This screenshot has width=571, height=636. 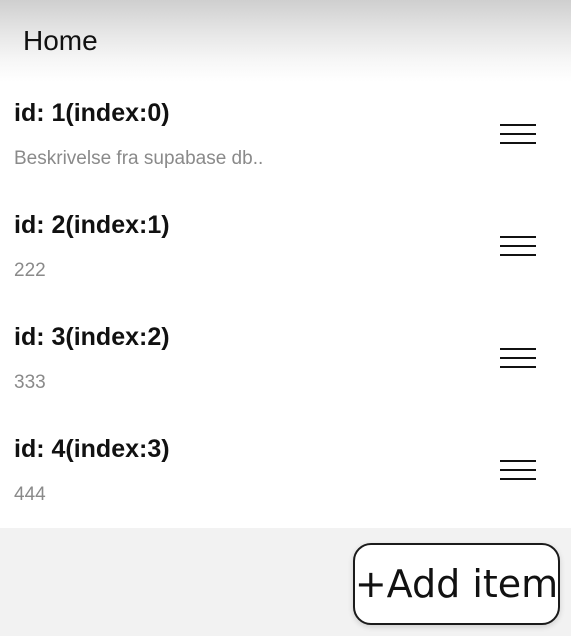 What do you see at coordinates (456, 584) in the screenshot?
I see `add-item-button: +Add item` at bounding box center [456, 584].